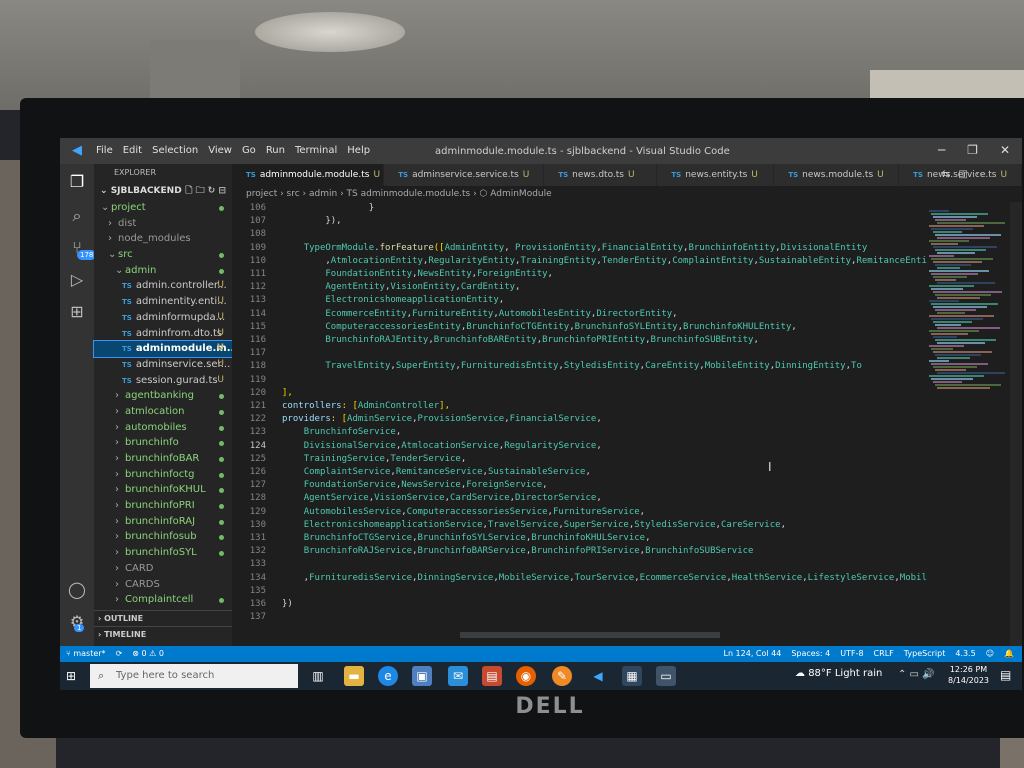  What do you see at coordinates (163, 553) in the screenshot?
I see `folder-item: › brunchinfoSYL` at bounding box center [163, 553].